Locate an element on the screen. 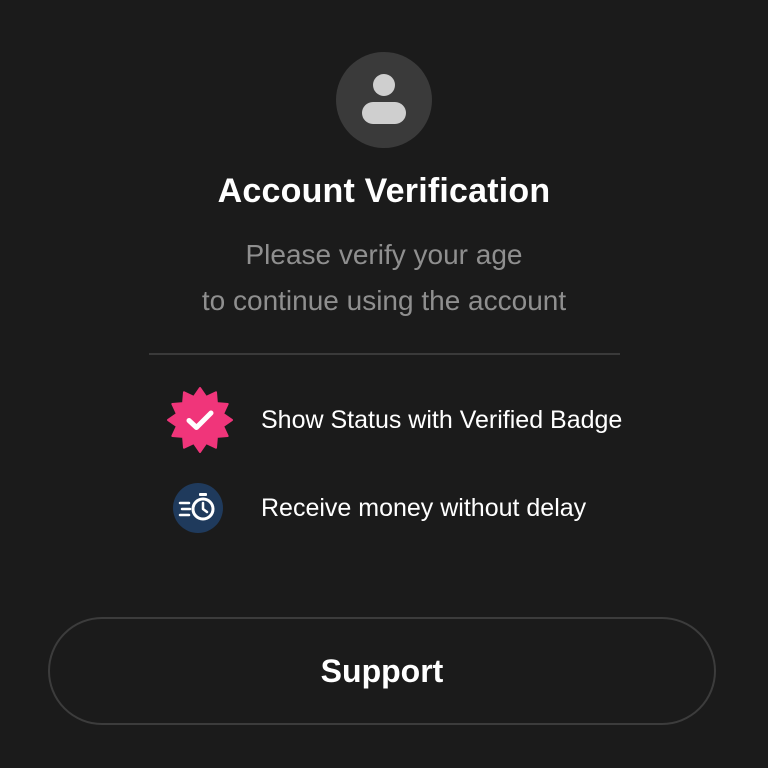  avatar is located at coordinates (384, 100).